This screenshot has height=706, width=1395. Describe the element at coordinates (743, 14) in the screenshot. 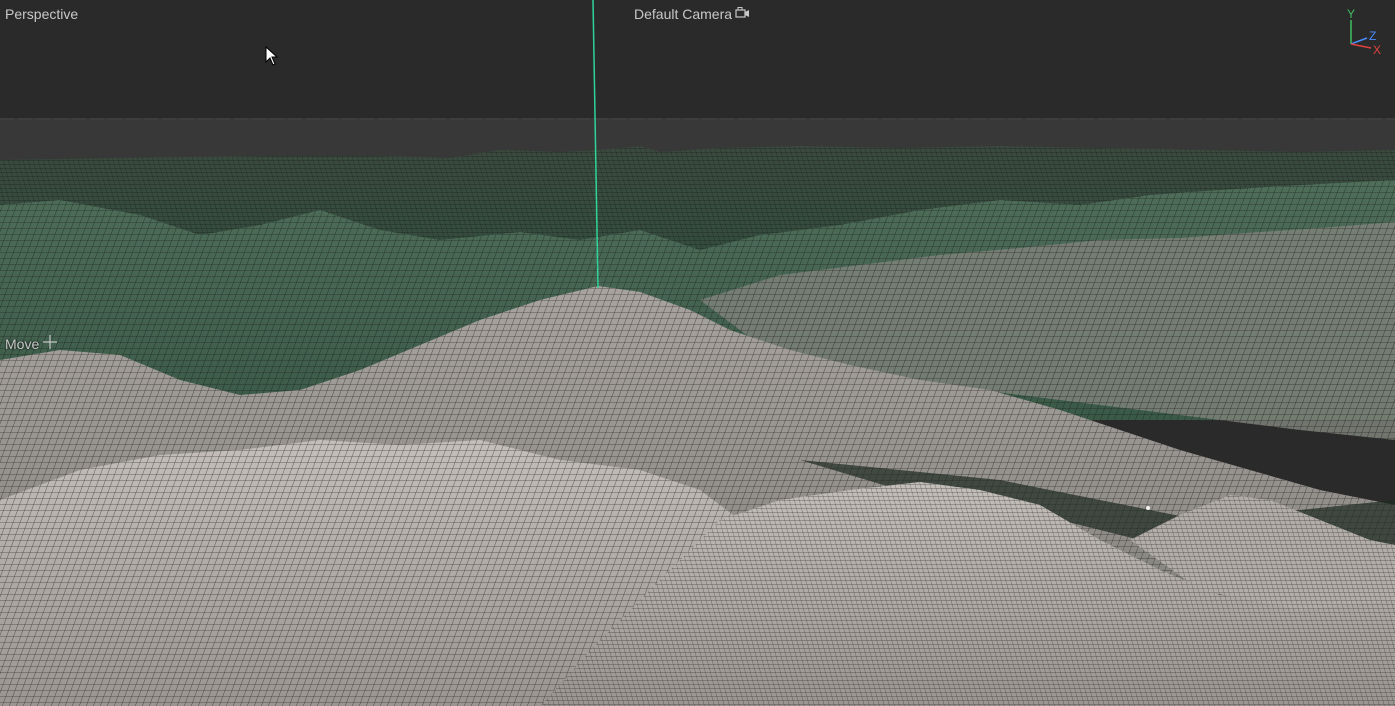

I see `camera-icon` at that location.